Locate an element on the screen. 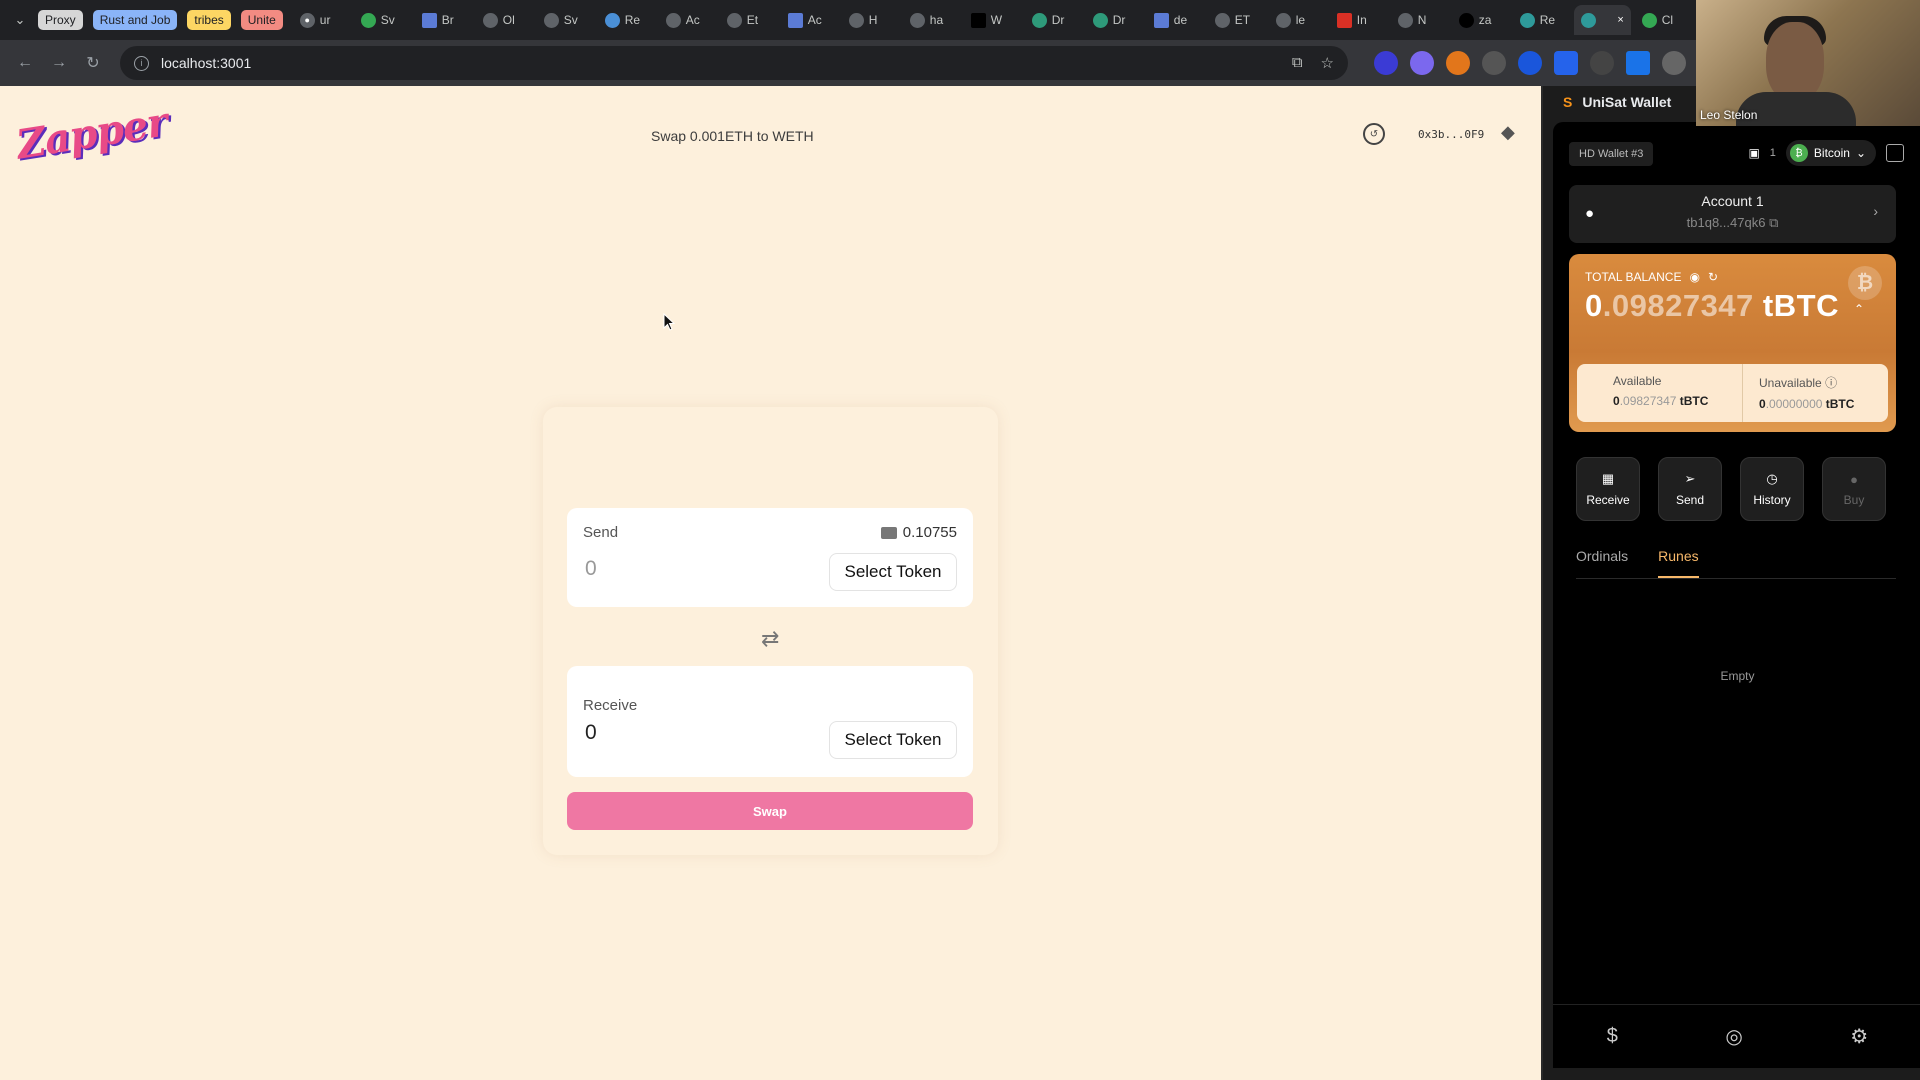  ethereum-icon: ◆ is located at coordinates (1508, 132).